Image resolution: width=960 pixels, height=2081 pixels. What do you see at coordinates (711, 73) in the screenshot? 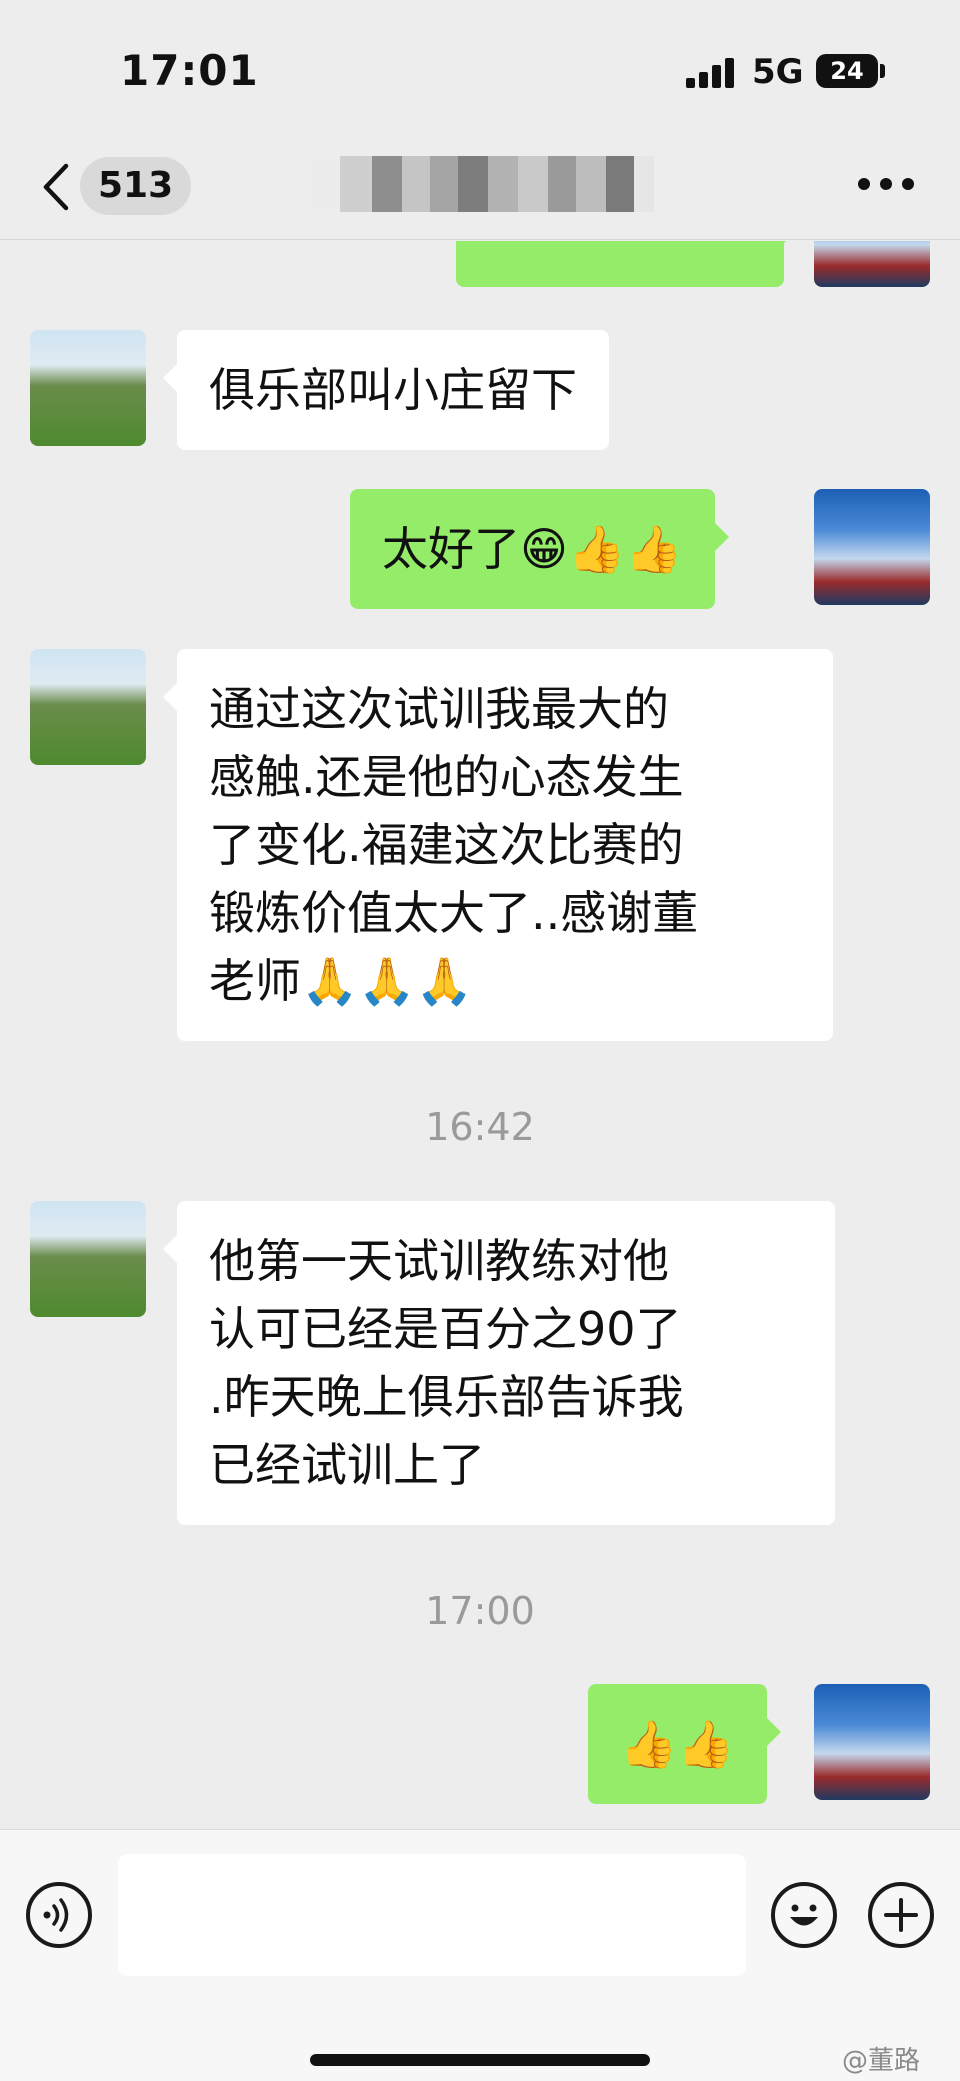
I see `signal-icon` at bounding box center [711, 73].